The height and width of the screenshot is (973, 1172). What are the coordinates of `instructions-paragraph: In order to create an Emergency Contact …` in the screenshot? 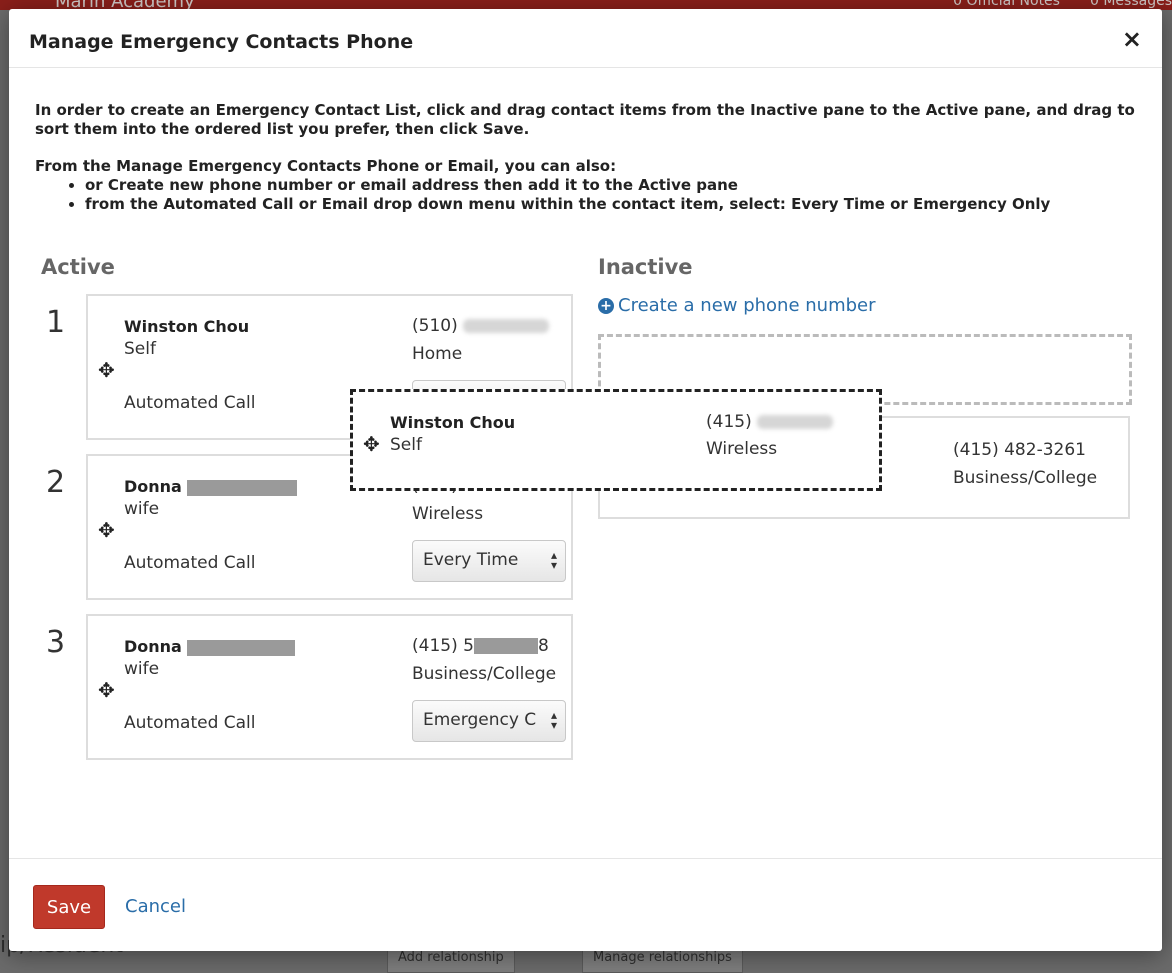 It's located at (585, 119).